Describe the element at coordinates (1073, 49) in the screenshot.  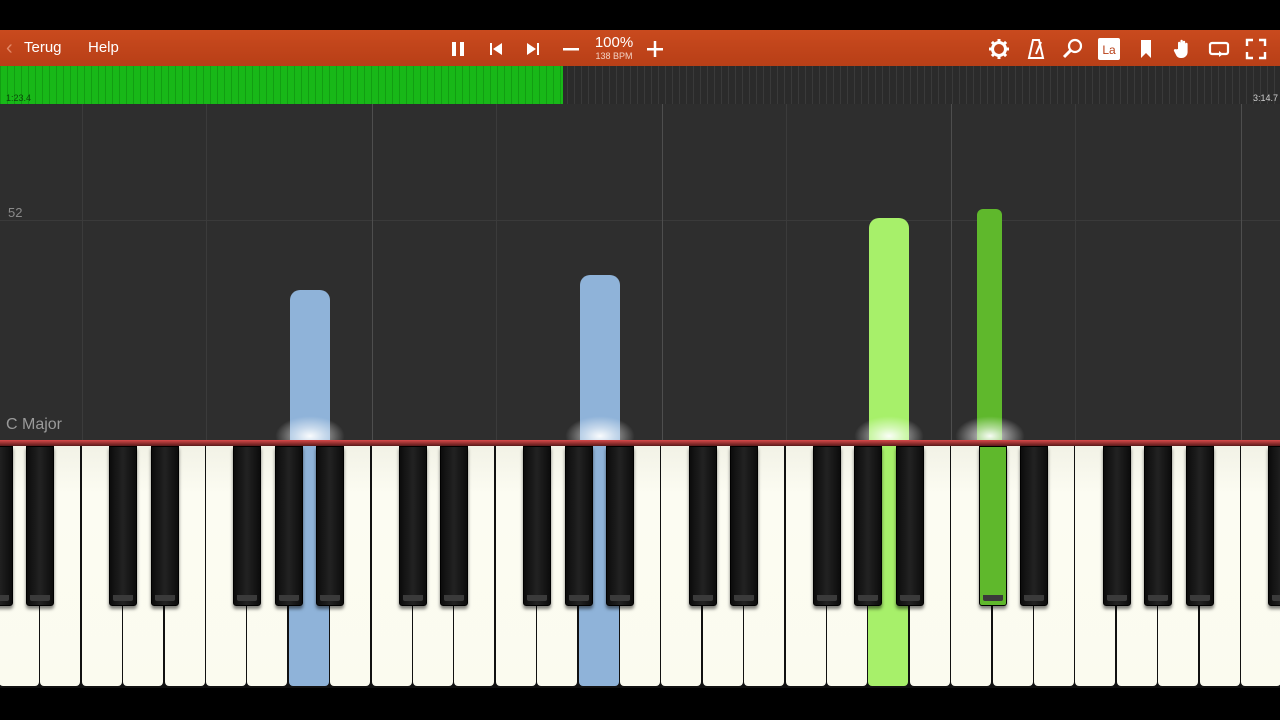
I see `search-icon` at that location.